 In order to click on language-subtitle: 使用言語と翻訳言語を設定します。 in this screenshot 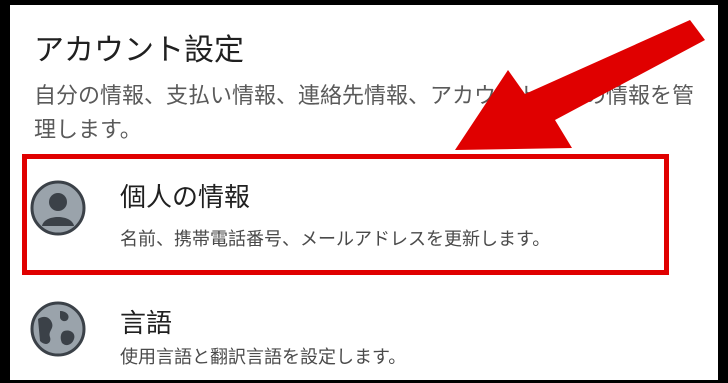, I will do `click(263, 357)`.